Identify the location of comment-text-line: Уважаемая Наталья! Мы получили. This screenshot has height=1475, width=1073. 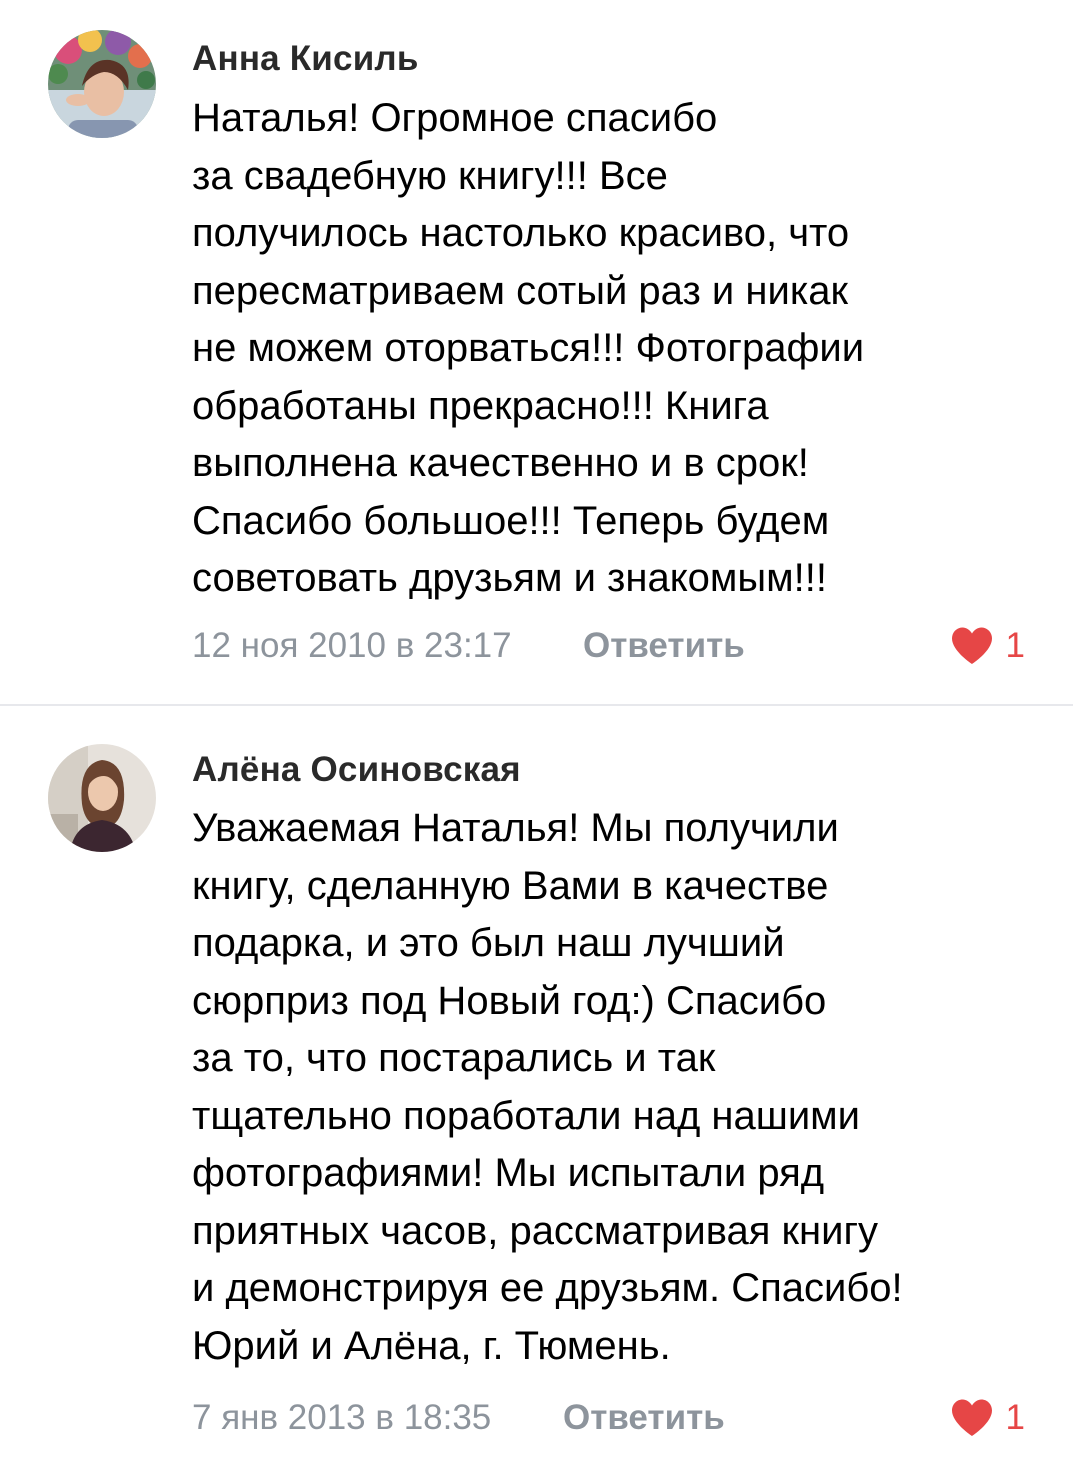
(515, 828).